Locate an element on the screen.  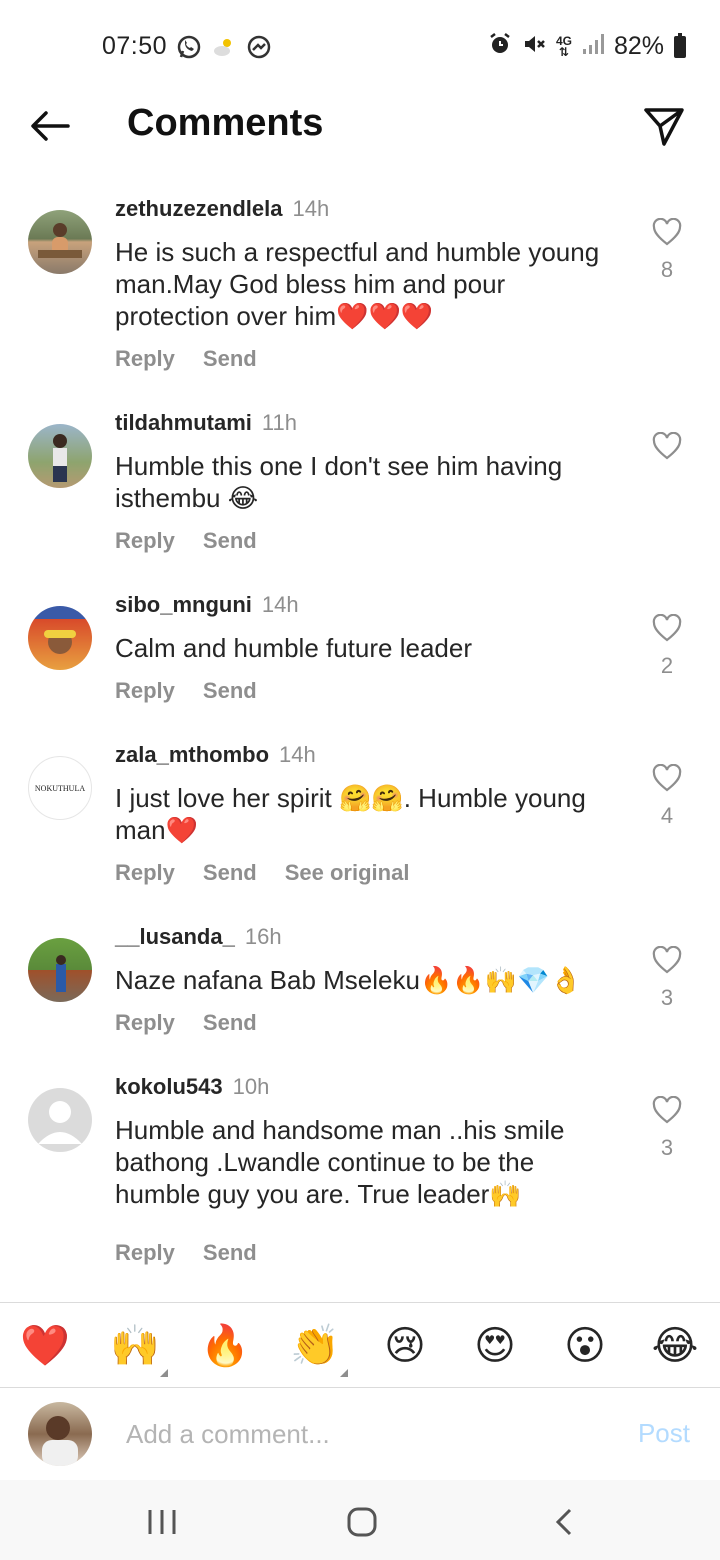
weather-icon is located at coordinates (224, 49).